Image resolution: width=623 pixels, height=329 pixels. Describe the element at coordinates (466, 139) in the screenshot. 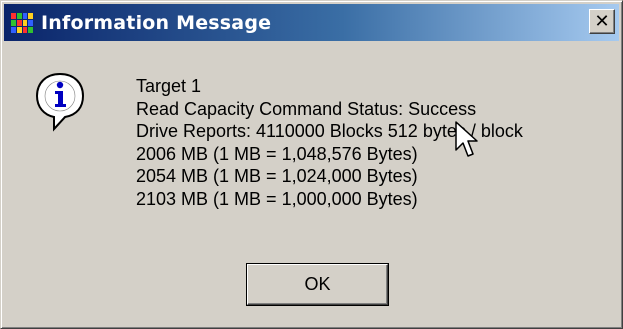

I see `mouse-pointer-icon` at that location.